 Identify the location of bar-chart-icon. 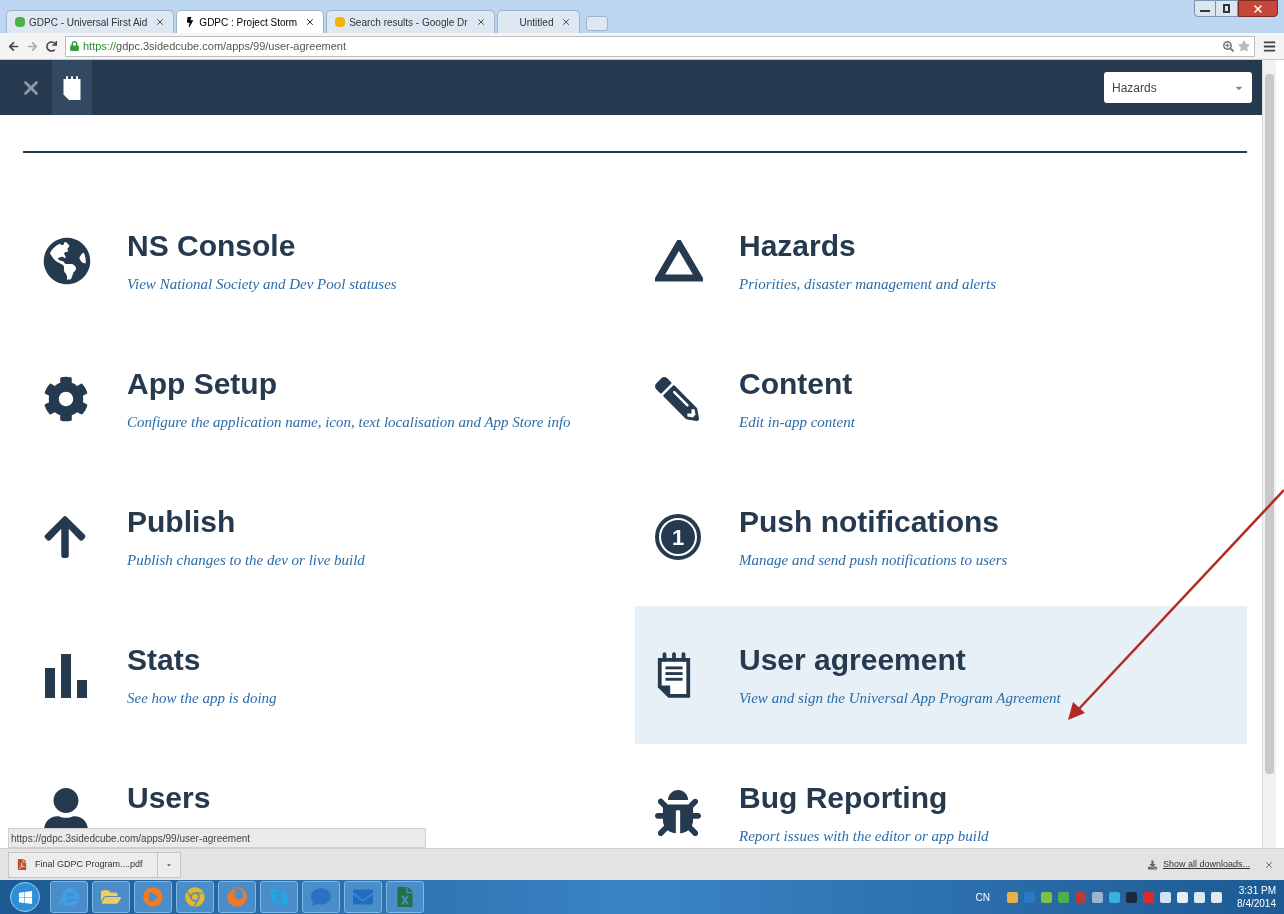
(66, 675).